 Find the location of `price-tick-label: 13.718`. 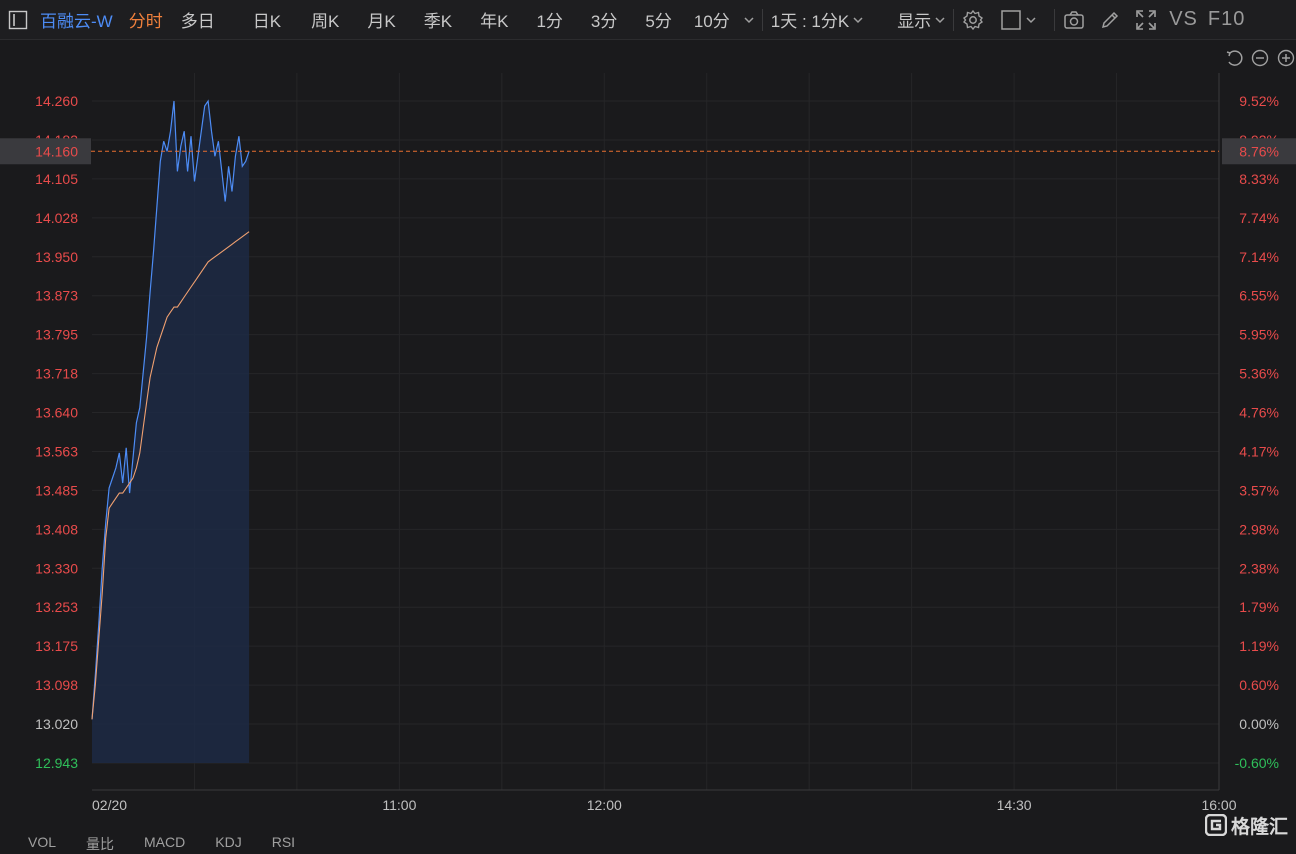

price-tick-label: 13.718 is located at coordinates (56, 374).